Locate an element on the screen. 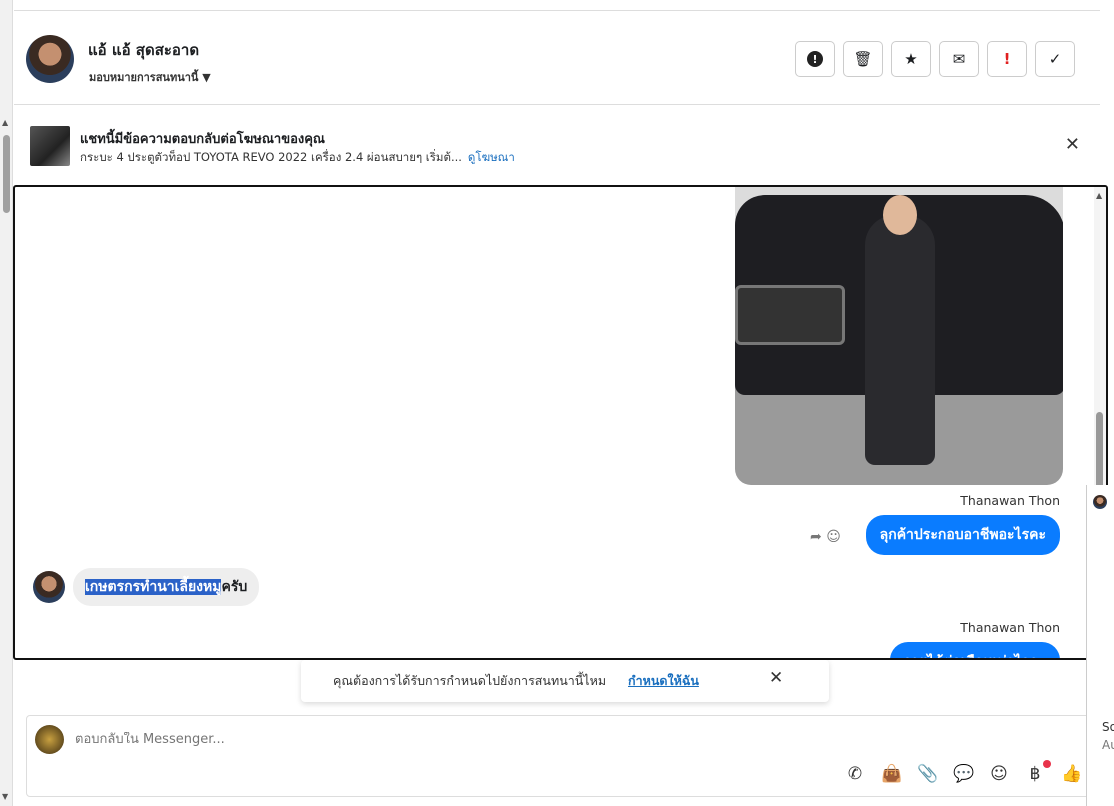 The width and height of the screenshot is (1114, 806). reply-composer: ✆ 👜 📎 💬 ☺ ฿ 👍 is located at coordinates (561, 756).